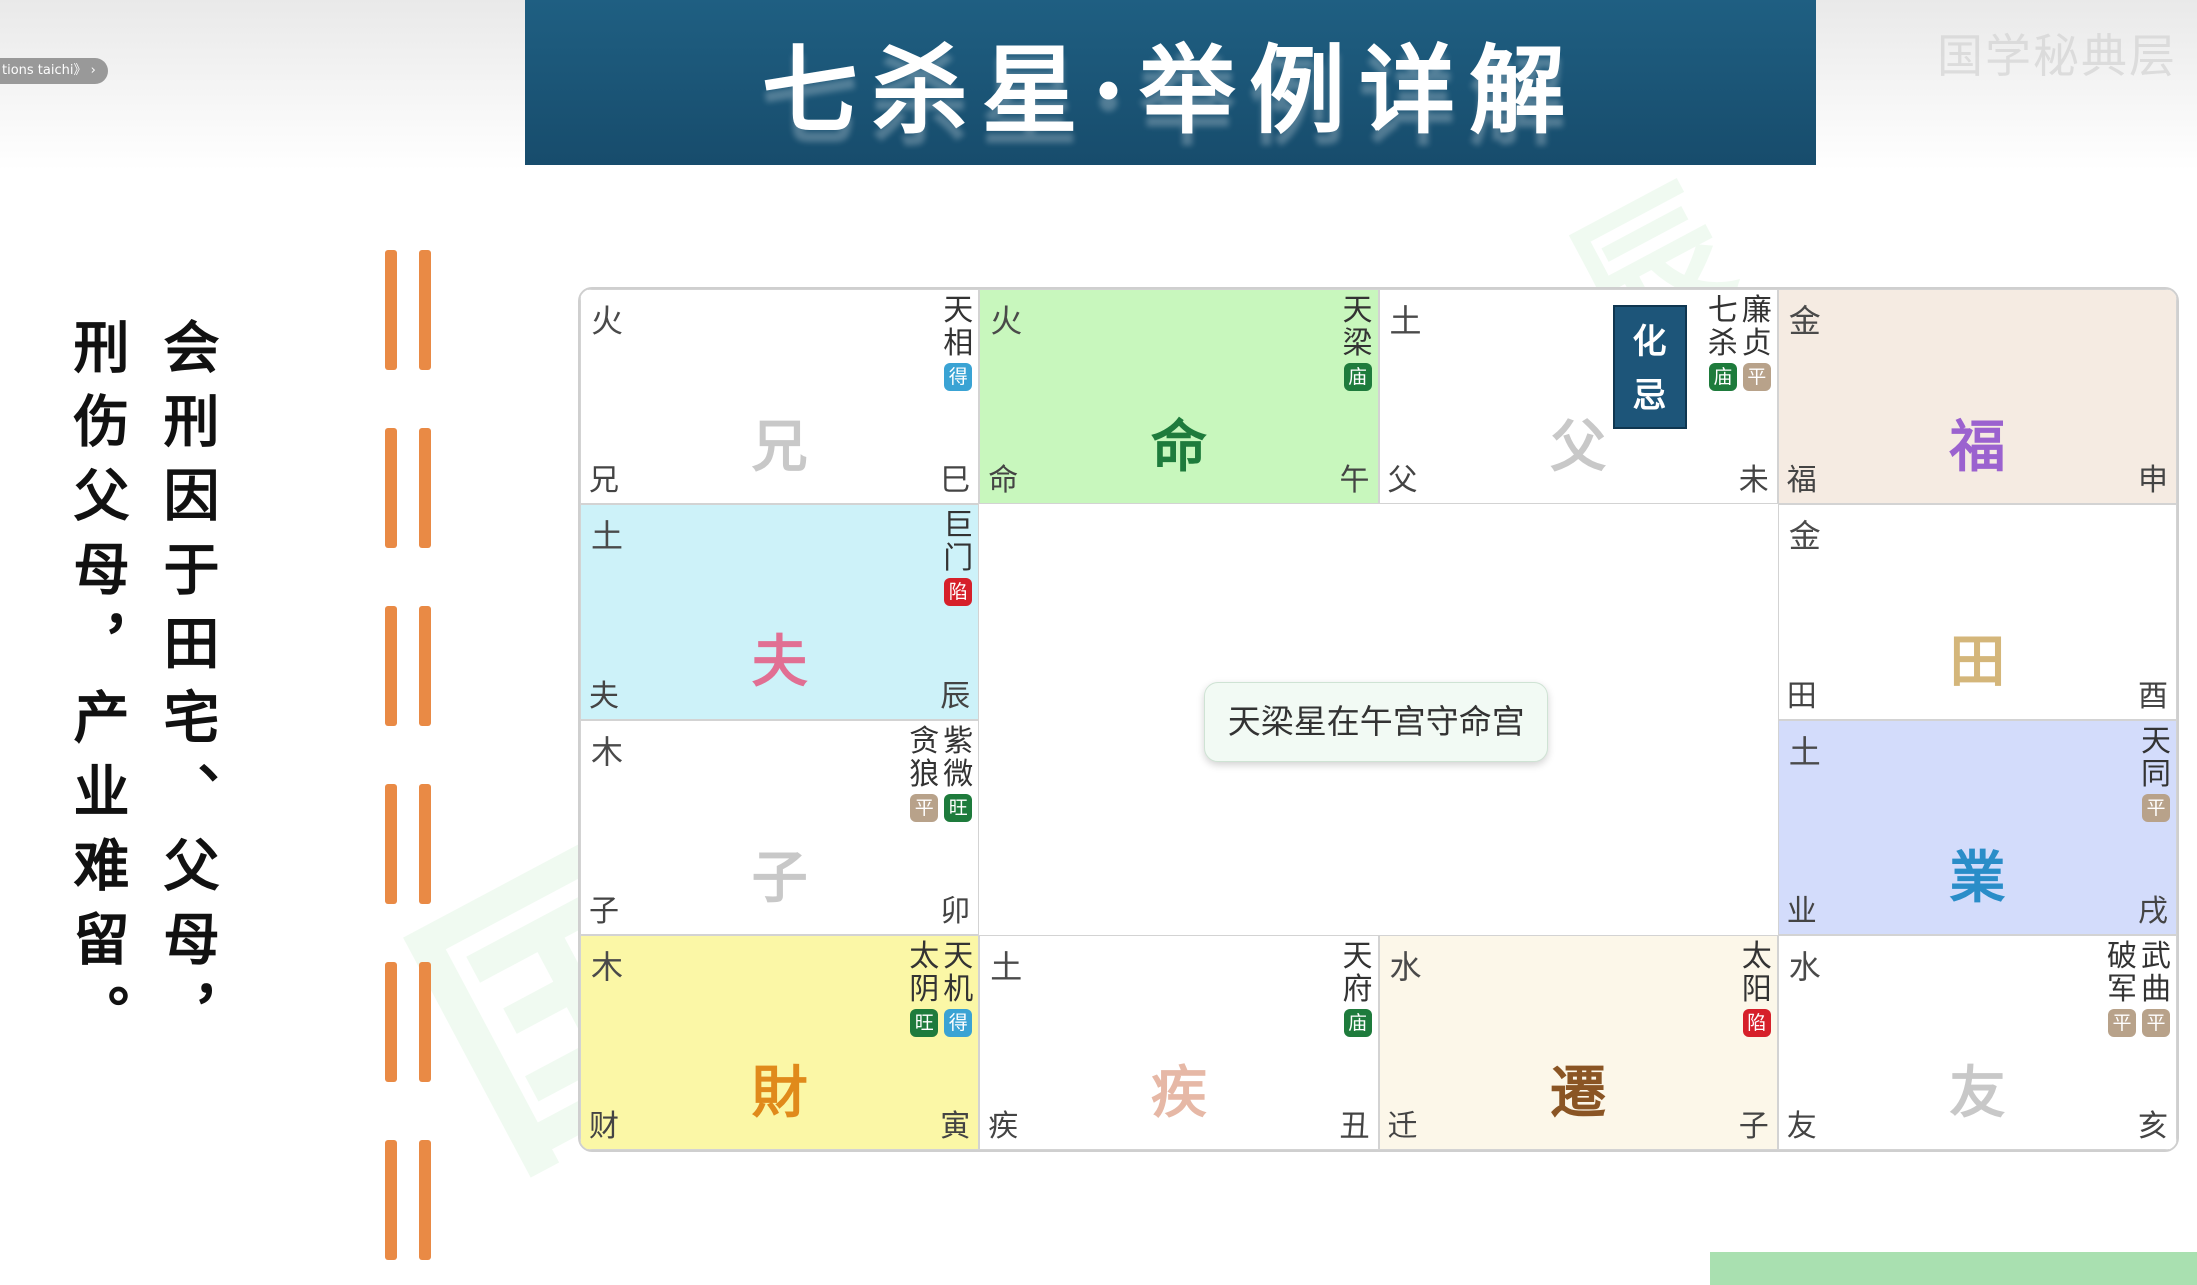 Image resolution: width=2197 pixels, height=1285 pixels. I want to click on star: 巨门陷, so click(958, 558).